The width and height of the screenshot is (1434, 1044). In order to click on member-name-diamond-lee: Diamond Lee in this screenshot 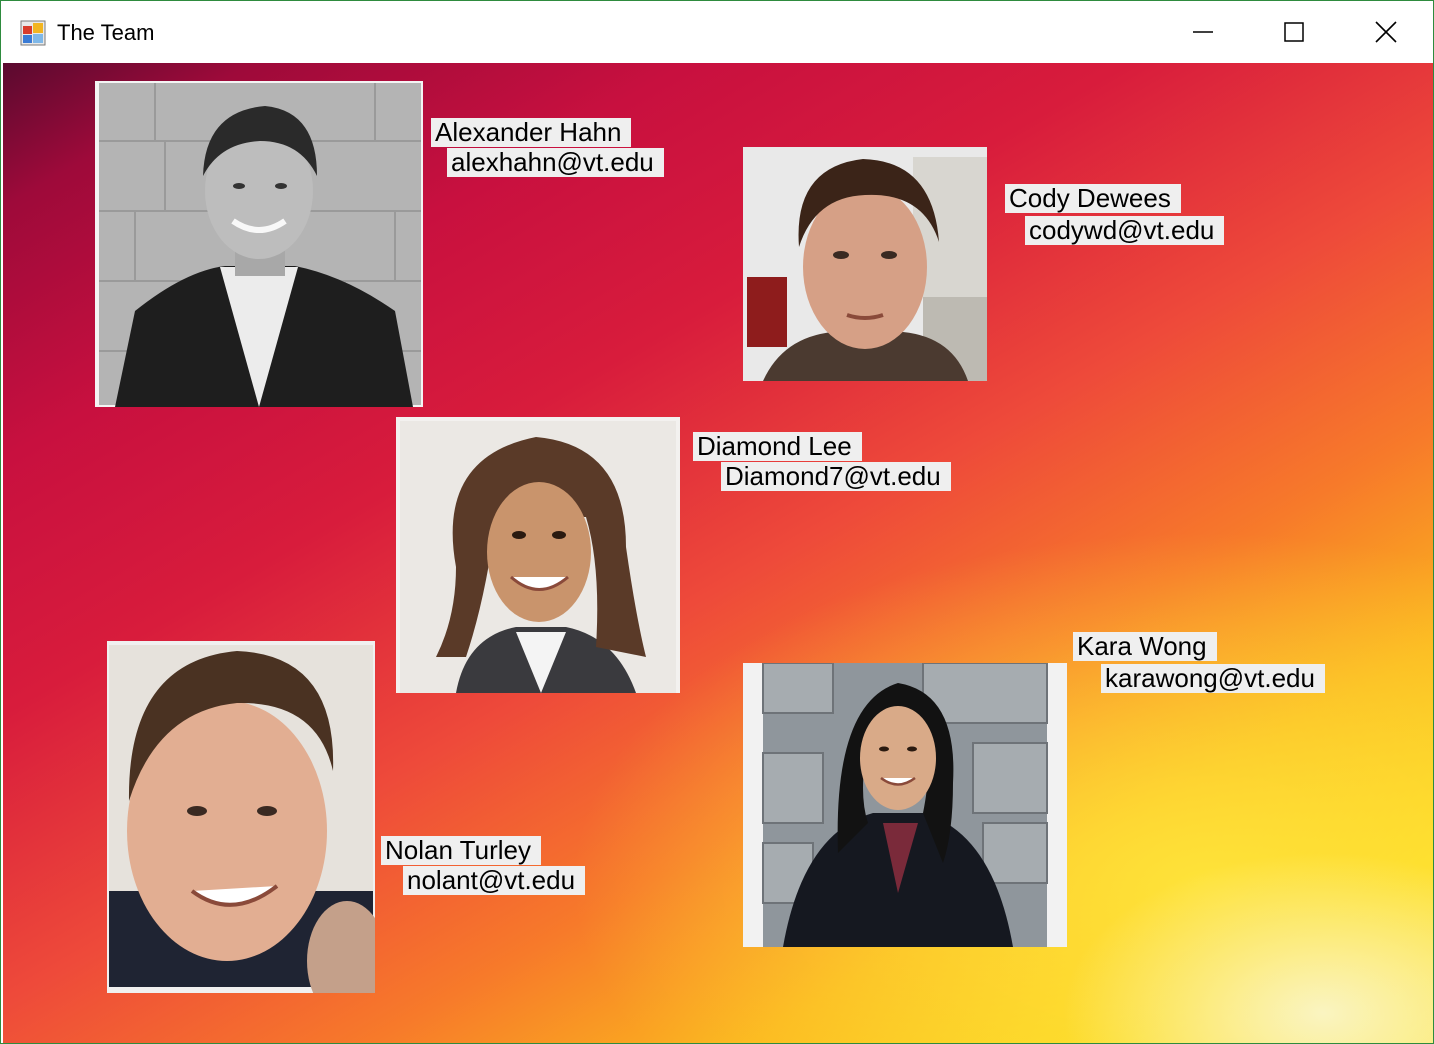, I will do `click(777, 446)`.